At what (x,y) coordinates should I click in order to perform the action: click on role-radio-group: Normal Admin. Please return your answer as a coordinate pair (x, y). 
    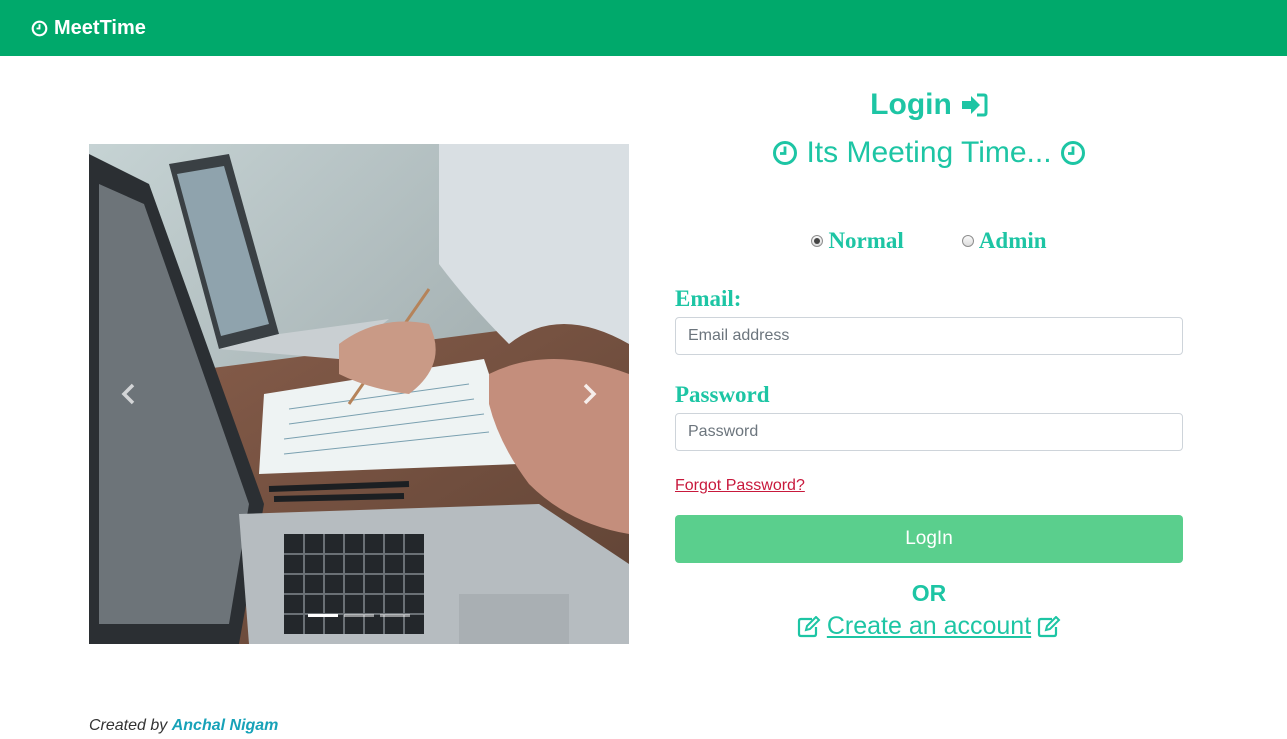
    Looking at the image, I should click on (929, 241).